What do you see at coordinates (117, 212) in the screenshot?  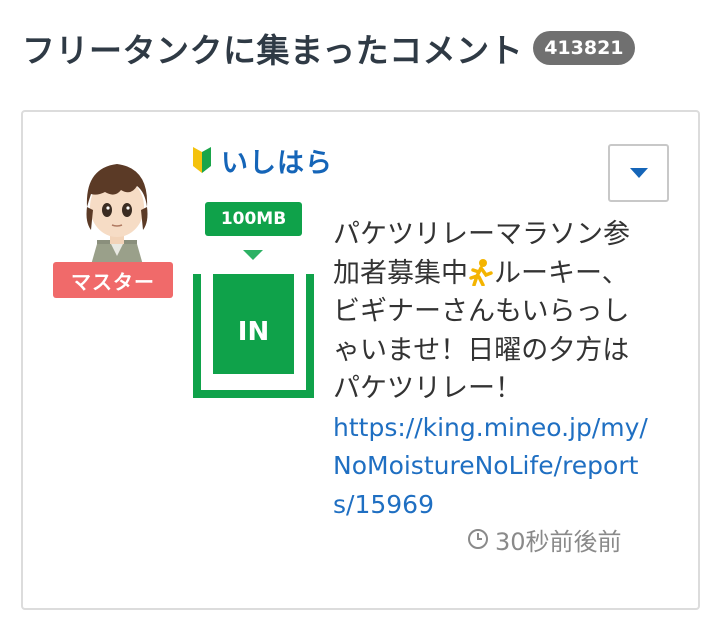 I see `user-avatar` at bounding box center [117, 212].